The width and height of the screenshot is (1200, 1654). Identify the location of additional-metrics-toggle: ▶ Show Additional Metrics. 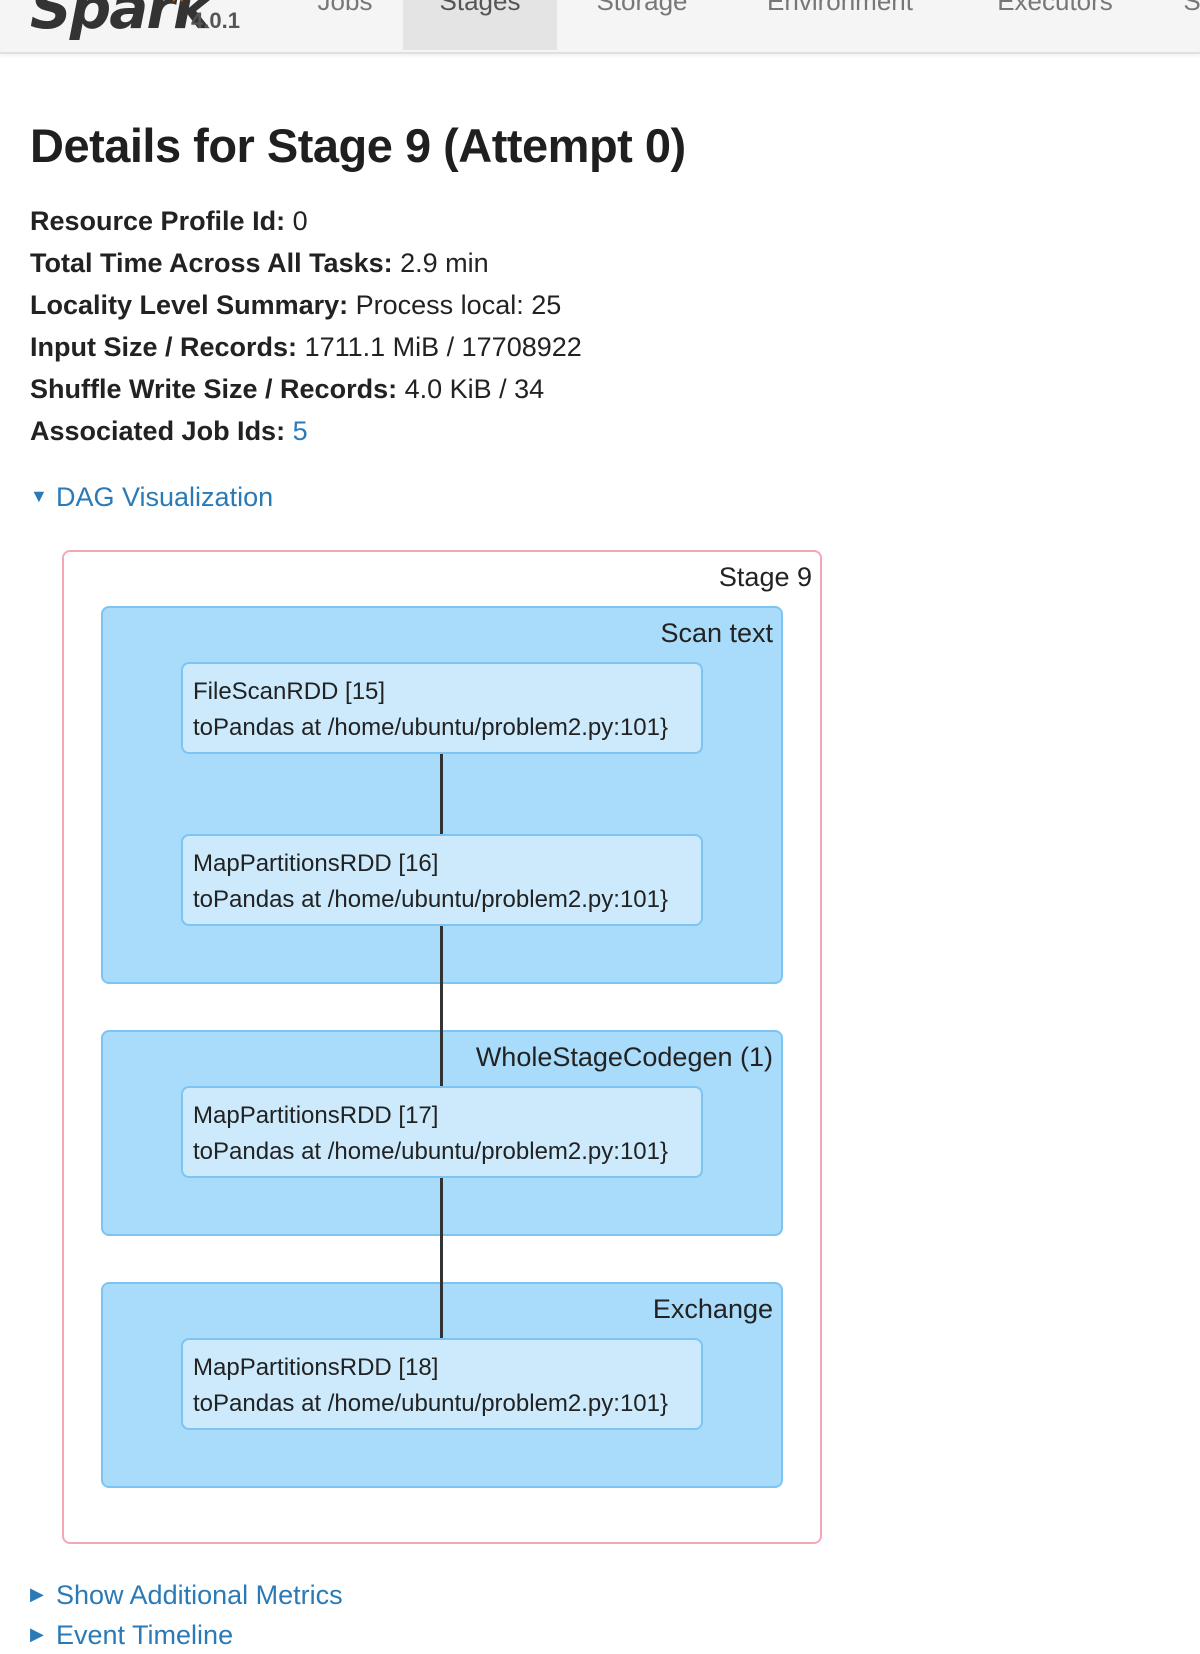
(186, 1595).